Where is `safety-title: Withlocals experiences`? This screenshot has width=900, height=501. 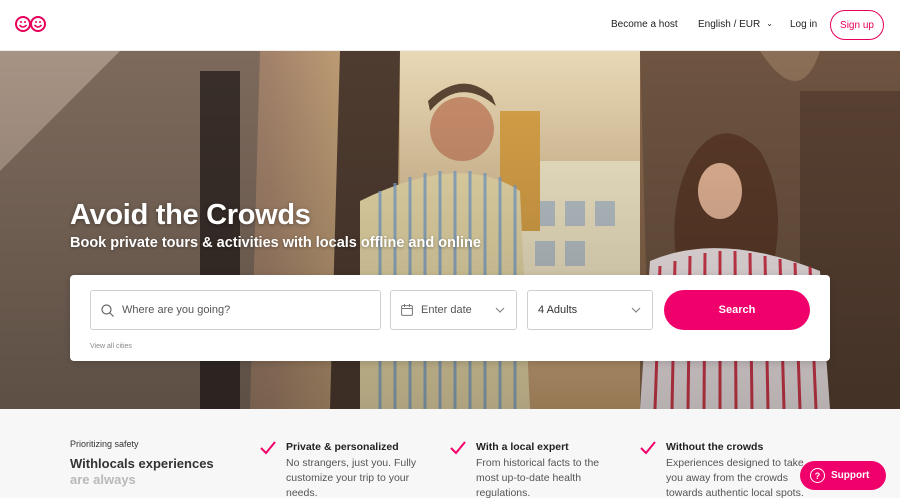 safety-title: Withlocals experiences is located at coordinates (142, 463).